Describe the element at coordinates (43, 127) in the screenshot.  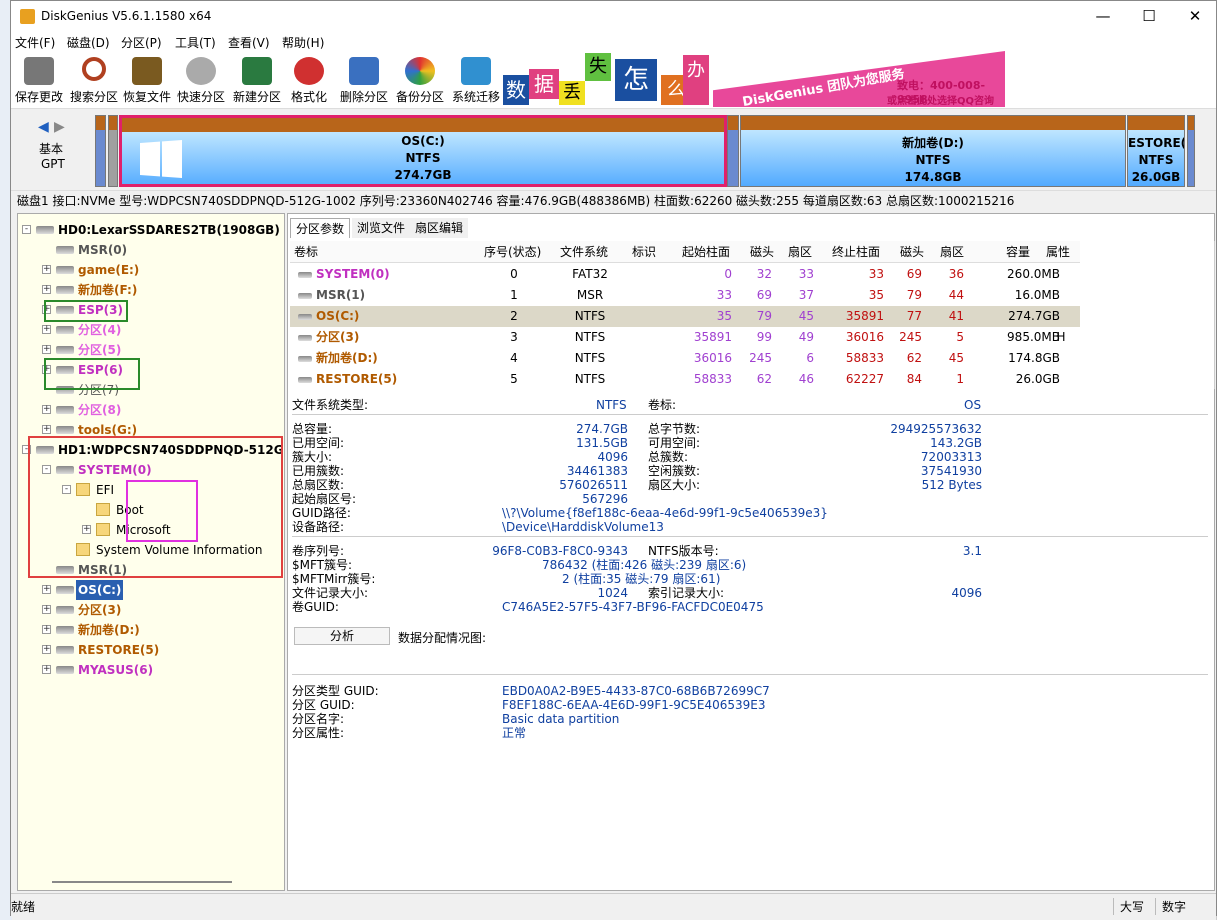
I see `prev-disk-icon: ◀` at that location.